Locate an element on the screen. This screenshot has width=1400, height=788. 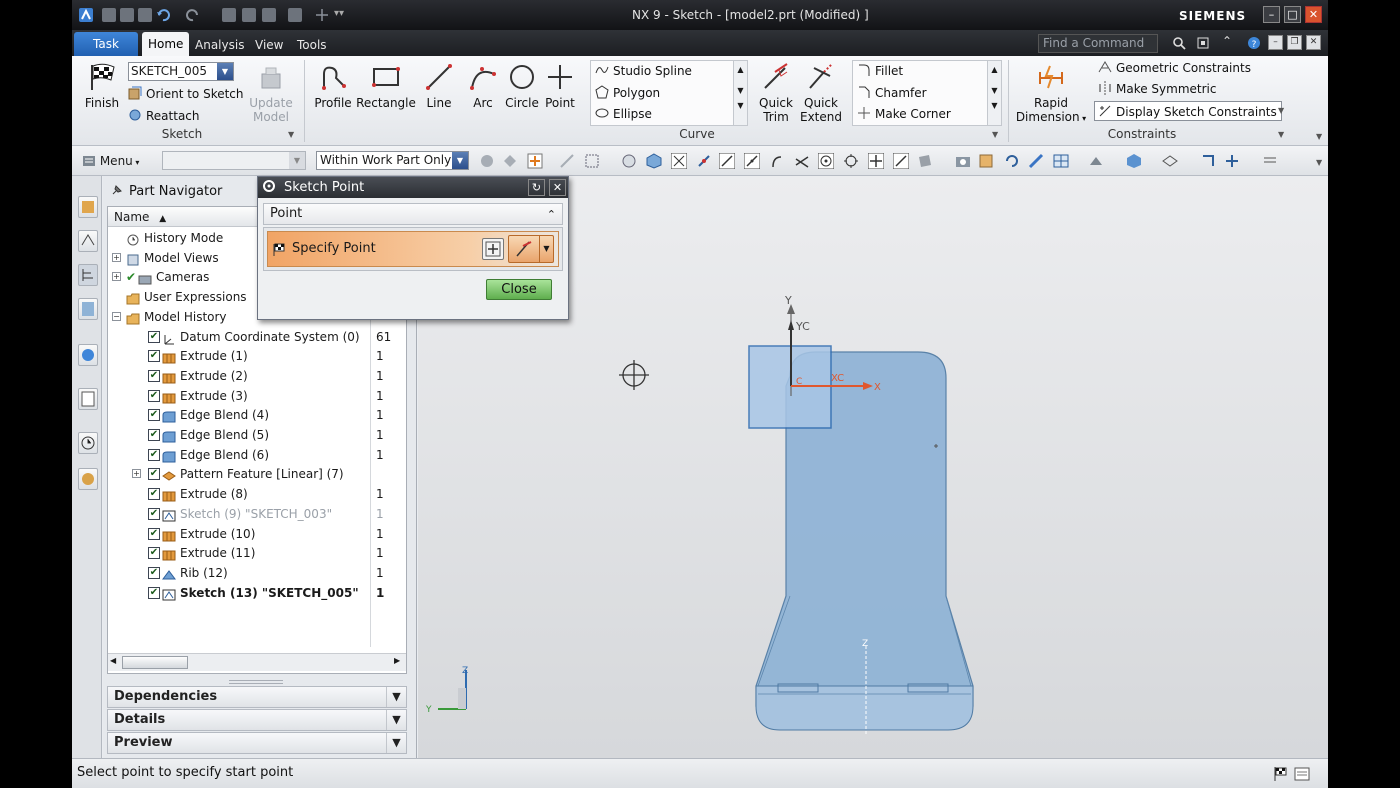
panel-resize-grip is located at coordinates (256, 682).